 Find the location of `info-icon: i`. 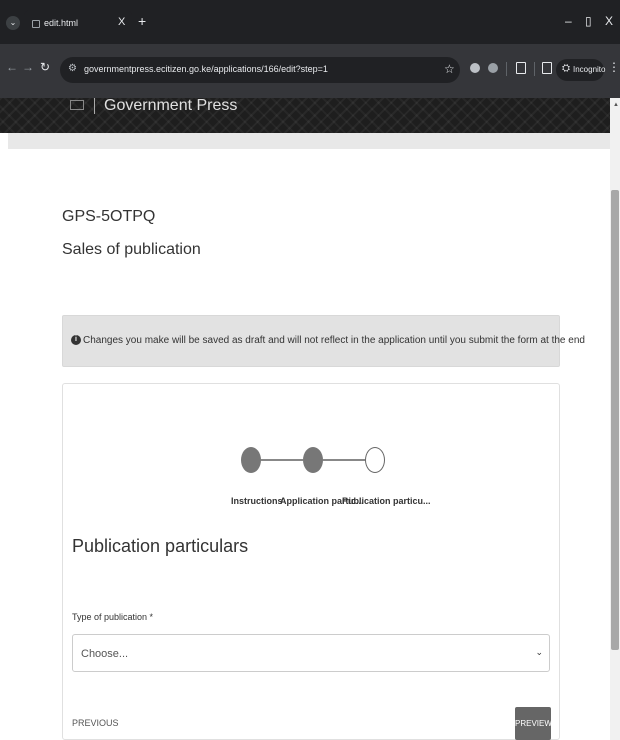

info-icon: i is located at coordinates (76, 340).